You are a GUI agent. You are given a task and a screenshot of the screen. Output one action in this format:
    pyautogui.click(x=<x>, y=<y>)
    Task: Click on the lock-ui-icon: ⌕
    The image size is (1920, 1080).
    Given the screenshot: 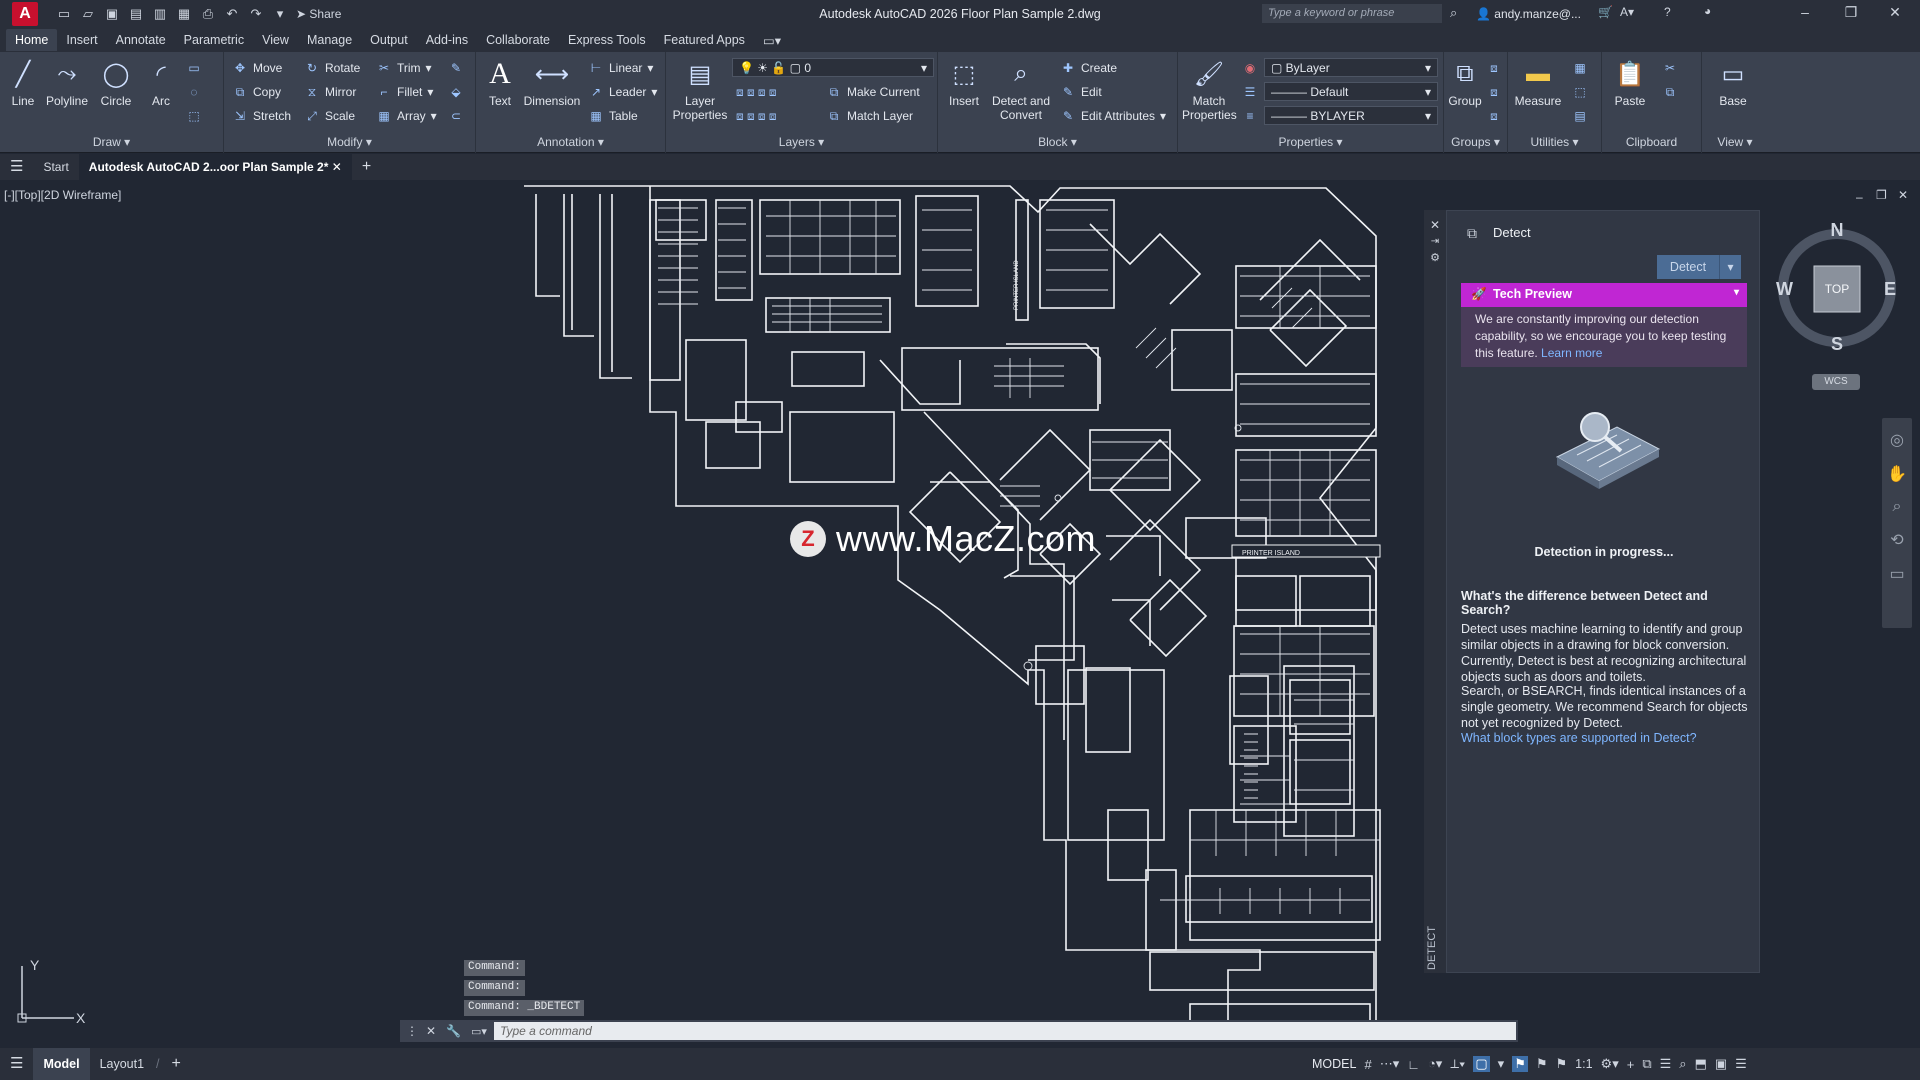 What is the action you would take?
    pyautogui.click(x=1682, y=1064)
    